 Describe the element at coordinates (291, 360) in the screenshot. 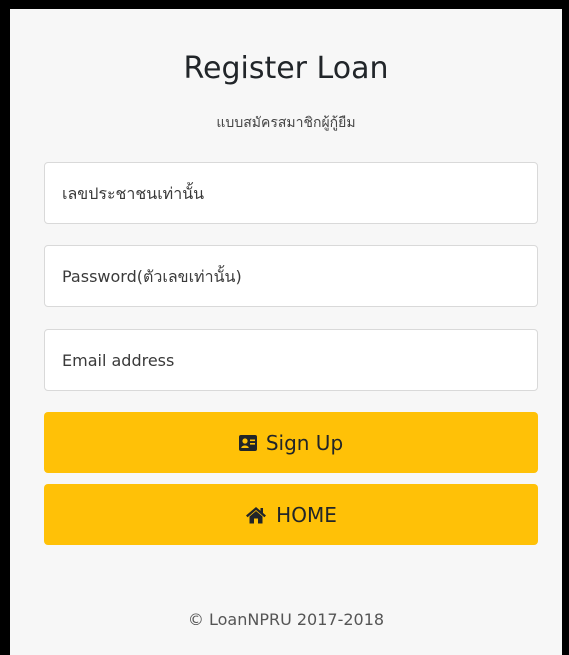

I see `email-input` at that location.